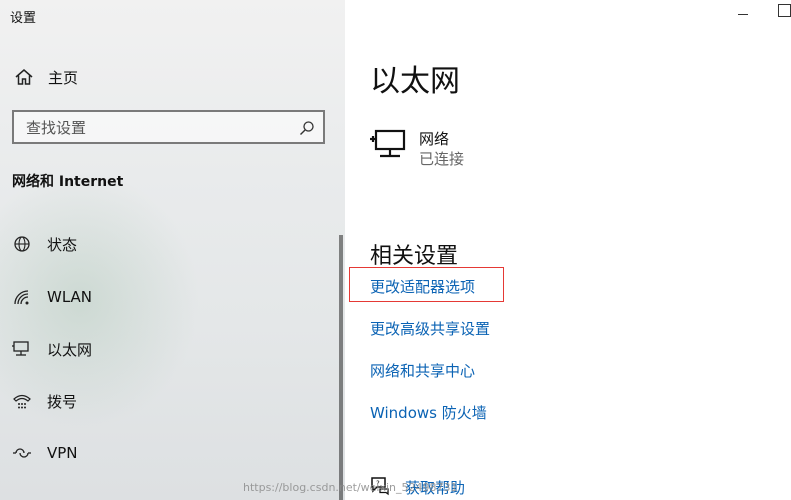 The height and width of the screenshot is (500, 791). What do you see at coordinates (442, 159) in the screenshot?
I see `network-status: 已连接` at bounding box center [442, 159].